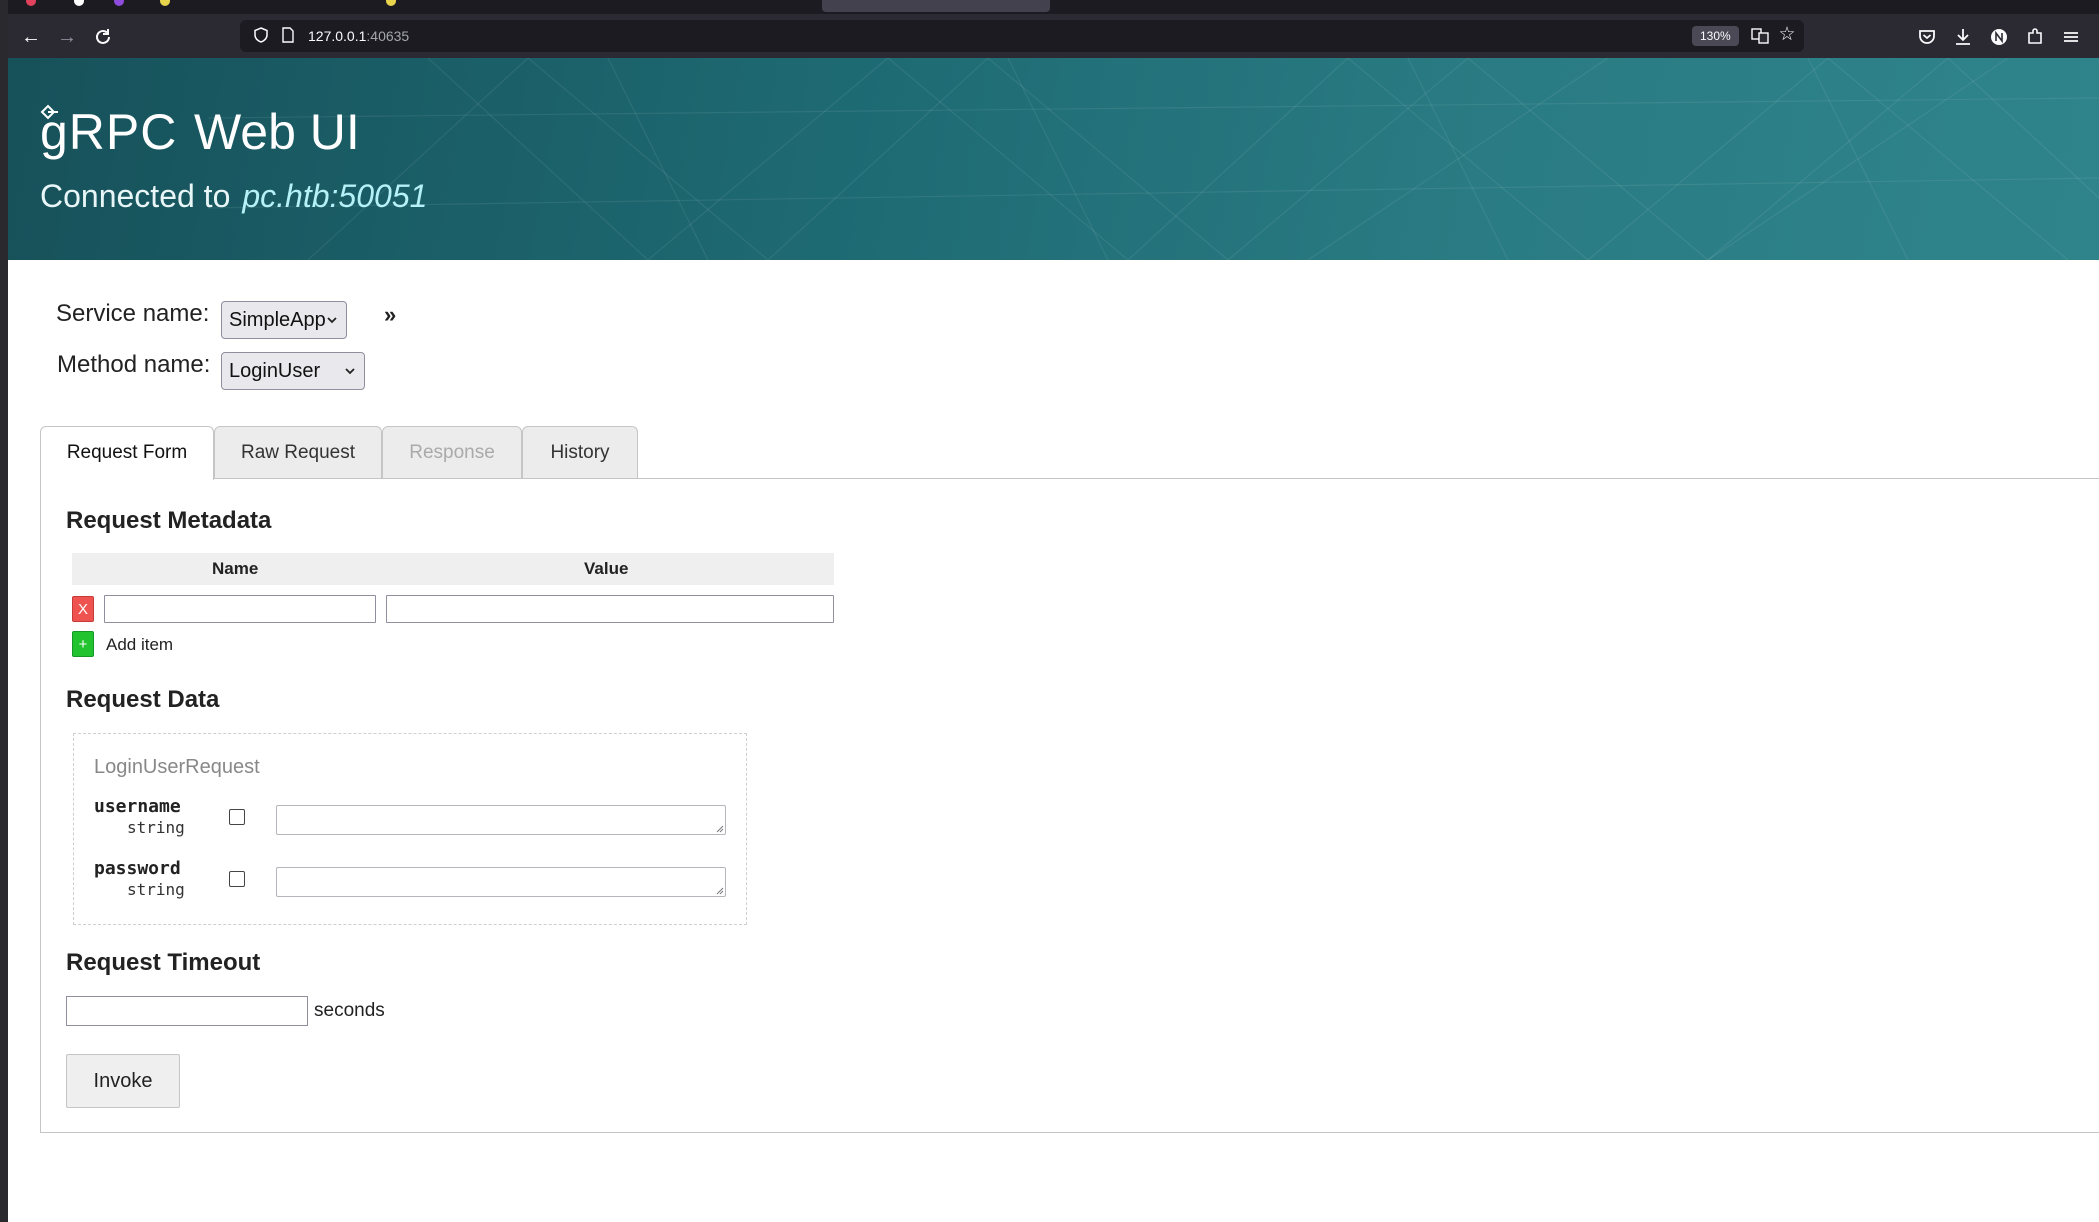  I want to click on metadata-col-value: Value, so click(606, 568).